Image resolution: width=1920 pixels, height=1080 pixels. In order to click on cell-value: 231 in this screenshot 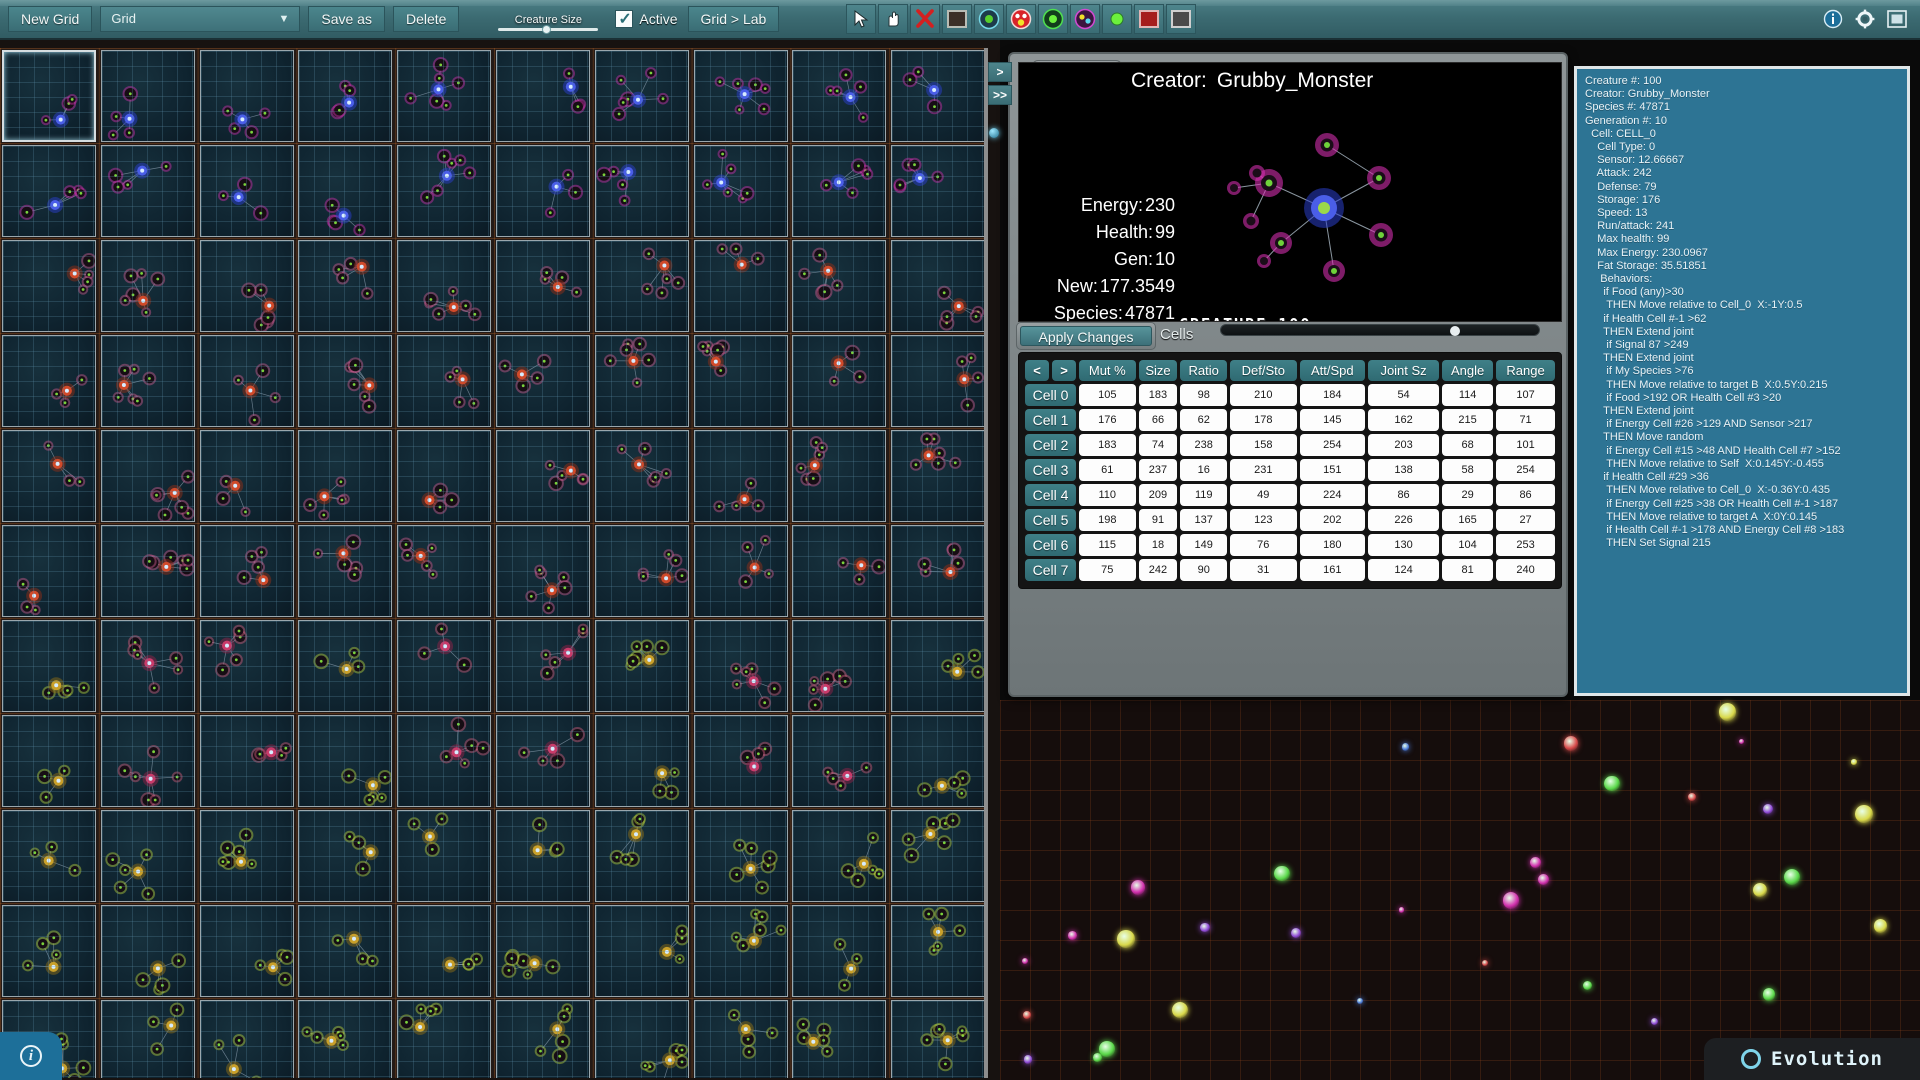, I will do `click(1263, 470)`.